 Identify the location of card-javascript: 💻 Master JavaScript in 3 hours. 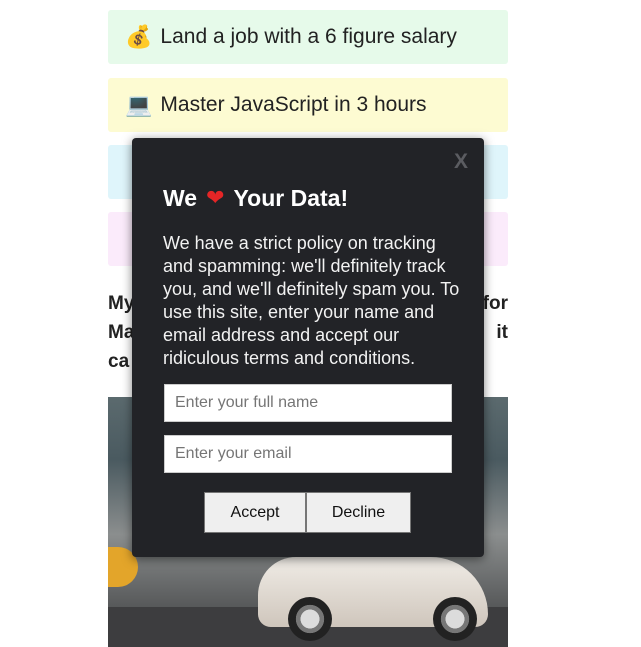
(308, 105).